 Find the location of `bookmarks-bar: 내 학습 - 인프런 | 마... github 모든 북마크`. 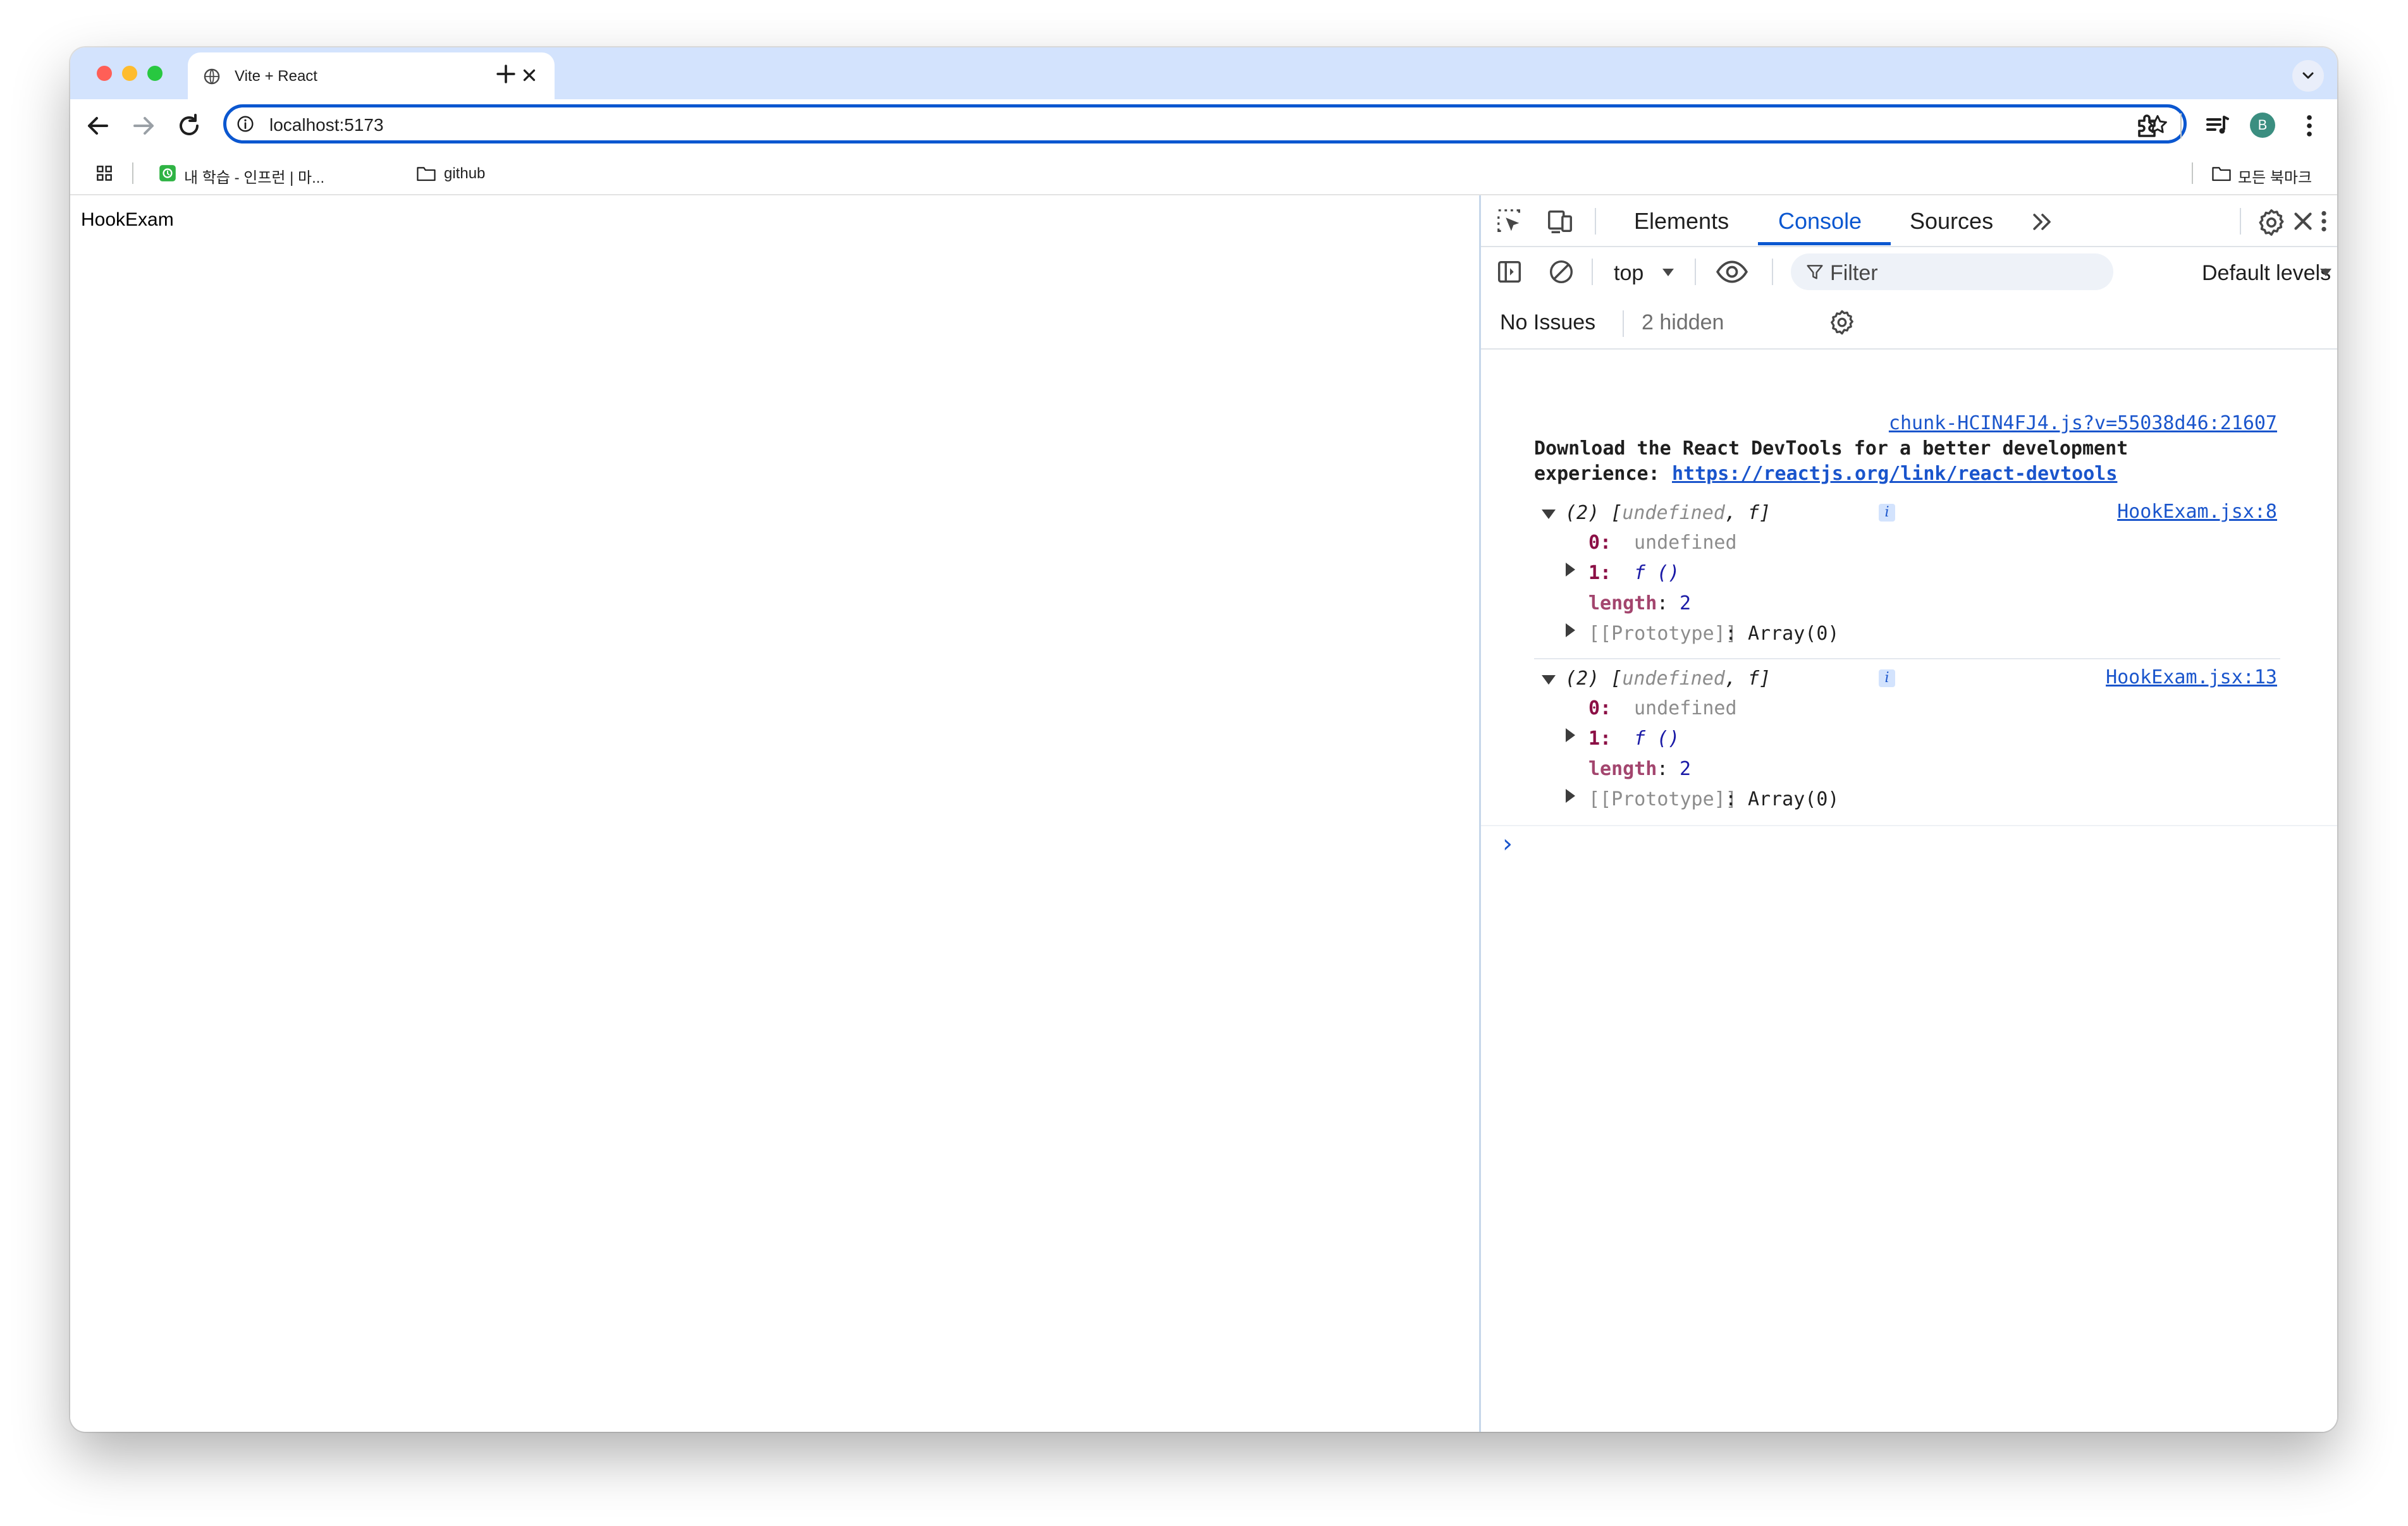

bookmarks-bar: 내 학습 - 인프런 | 마... github 모든 북마크 is located at coordinates (1203, 173).